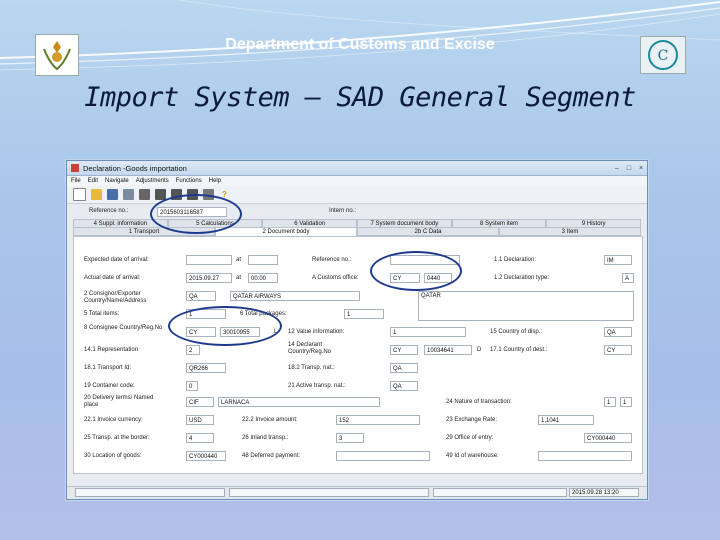 This screenshot has width=720, height=540. What do you see at coordinates (113, 456) in the screenshot?
I see `location-goods-label: 30 Location of goods:` at bounding box center [113, 456].